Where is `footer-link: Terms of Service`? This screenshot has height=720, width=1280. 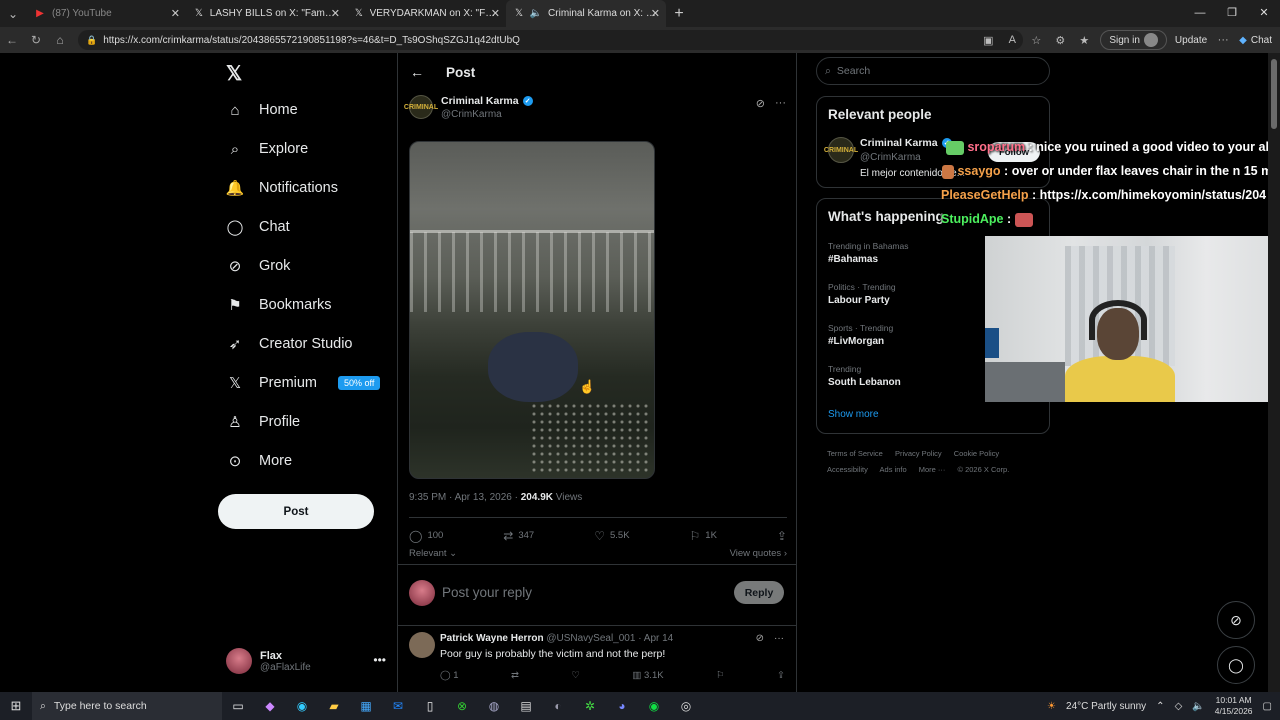
footer-link: Terms of Service is located at coordinates (855, 453).